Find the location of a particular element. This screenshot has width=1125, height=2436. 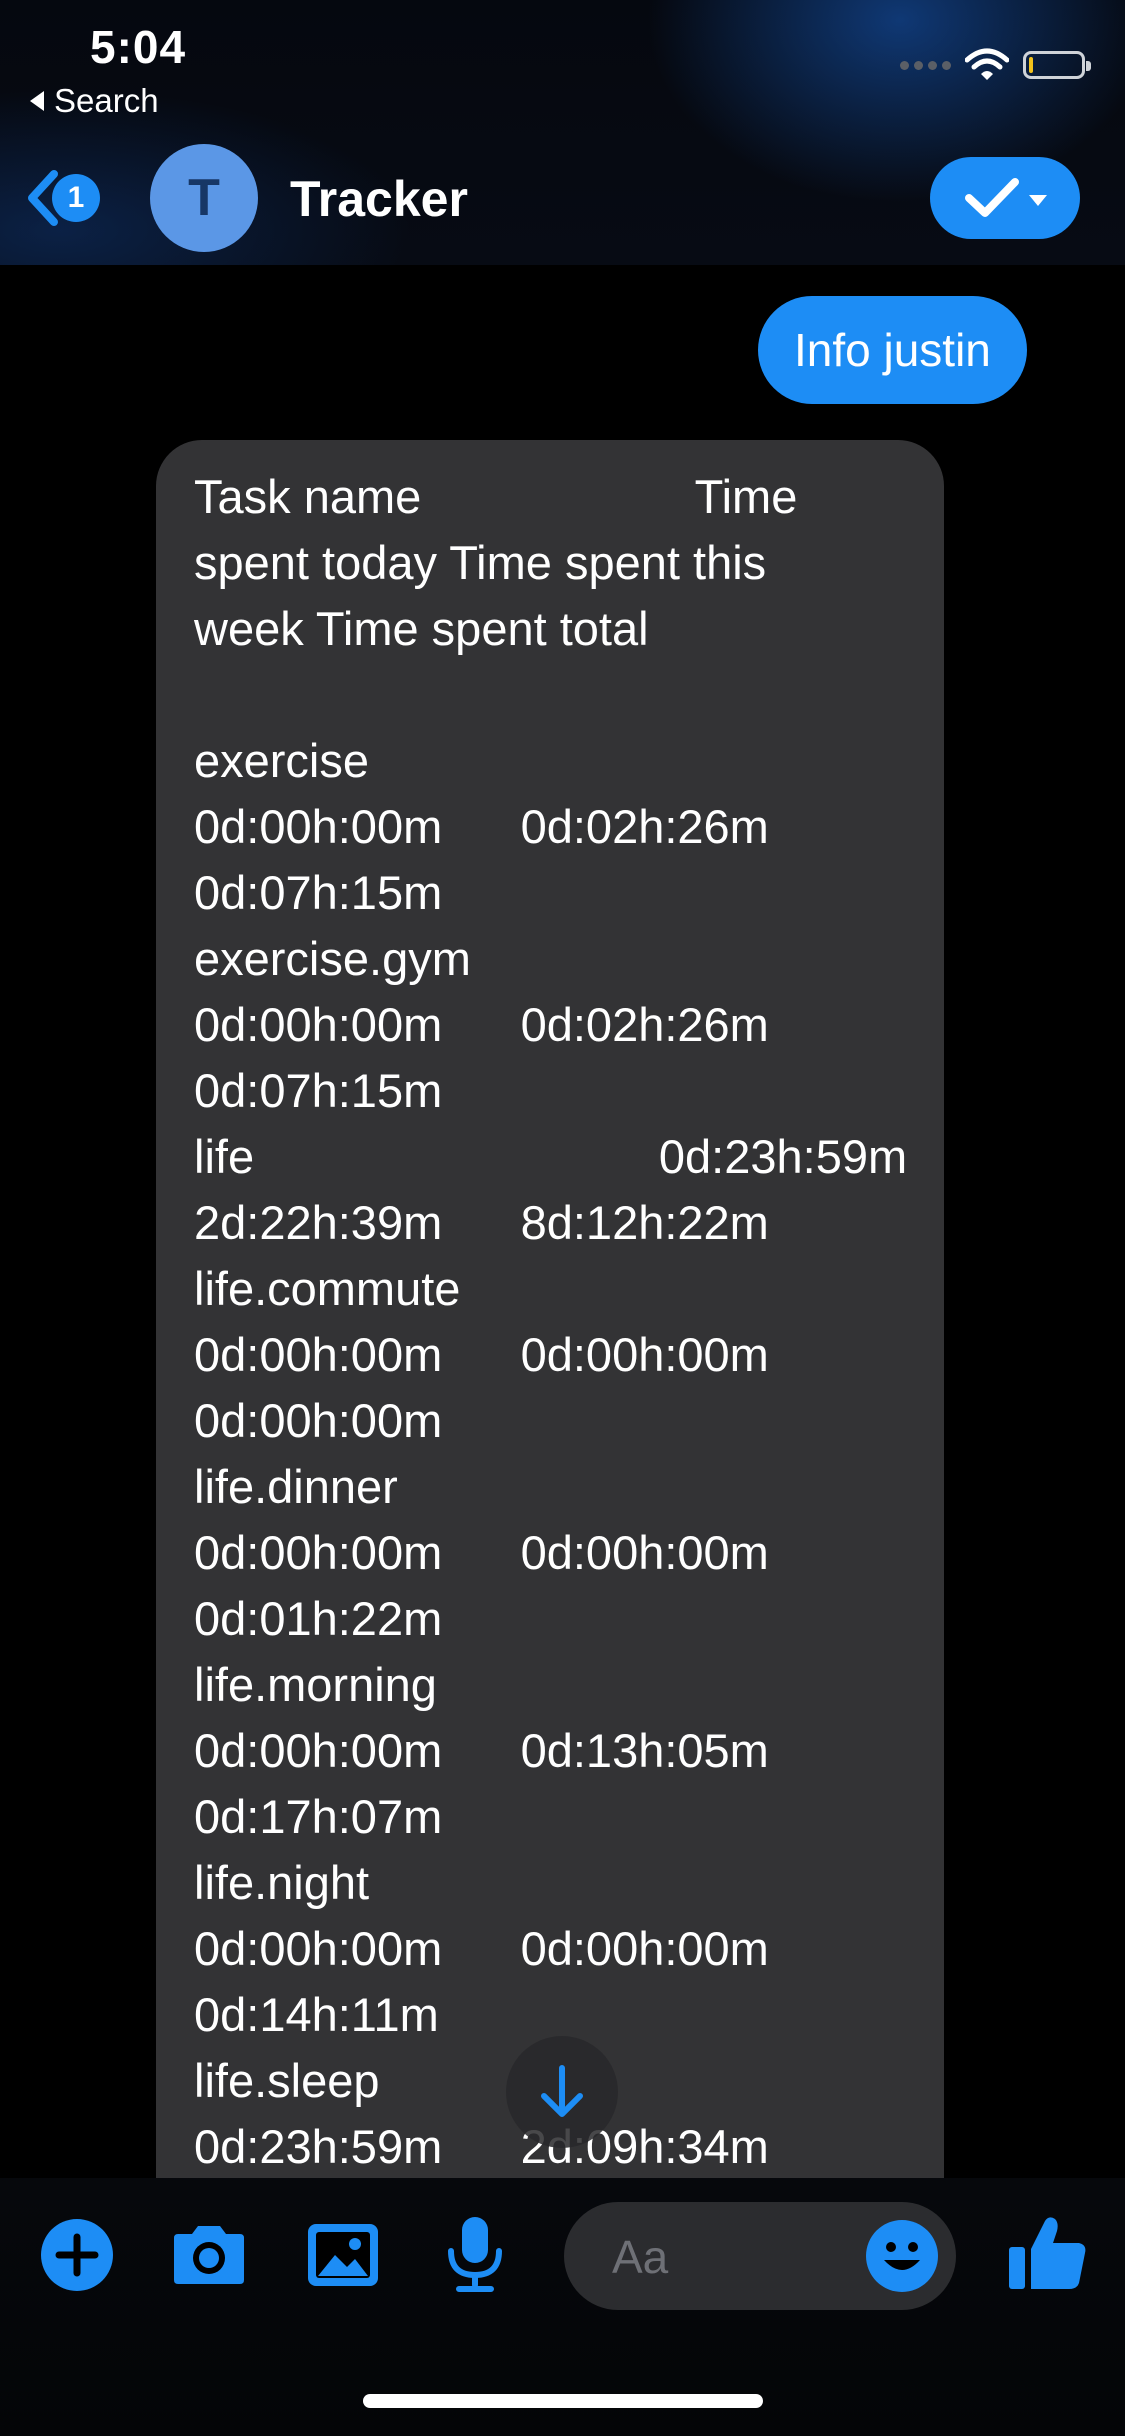

add-button is located at coordinates (77, 2255).